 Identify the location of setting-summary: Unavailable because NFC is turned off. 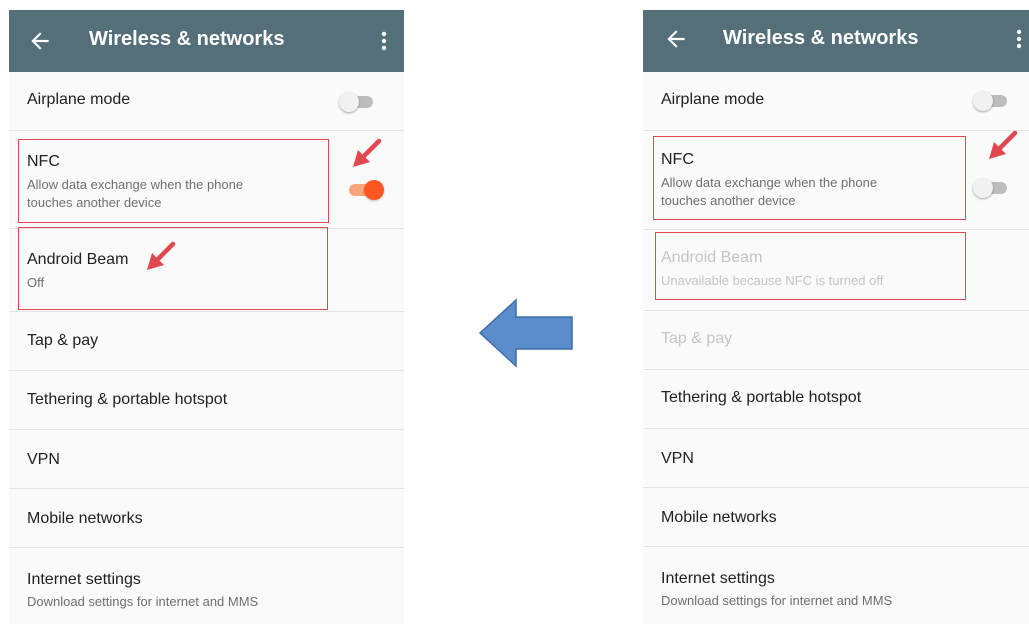
(772, 280).